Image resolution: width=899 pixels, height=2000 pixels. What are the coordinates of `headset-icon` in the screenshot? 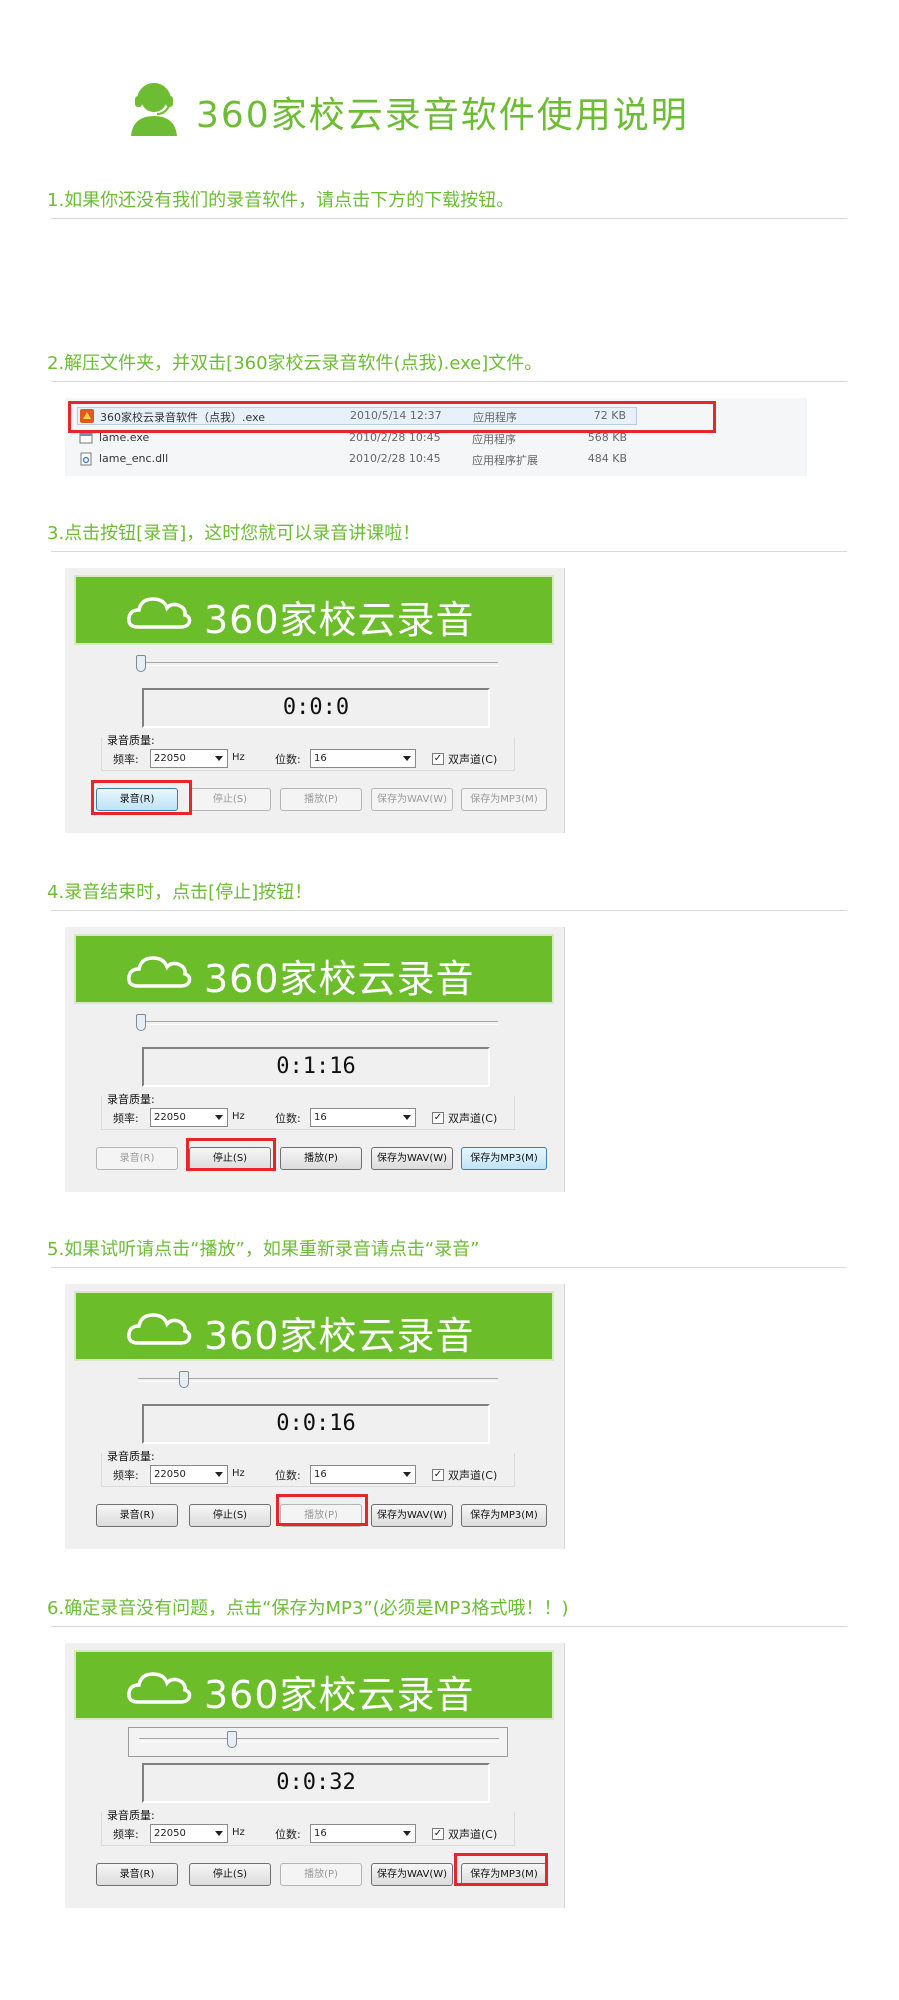 It's located at (154, 109).